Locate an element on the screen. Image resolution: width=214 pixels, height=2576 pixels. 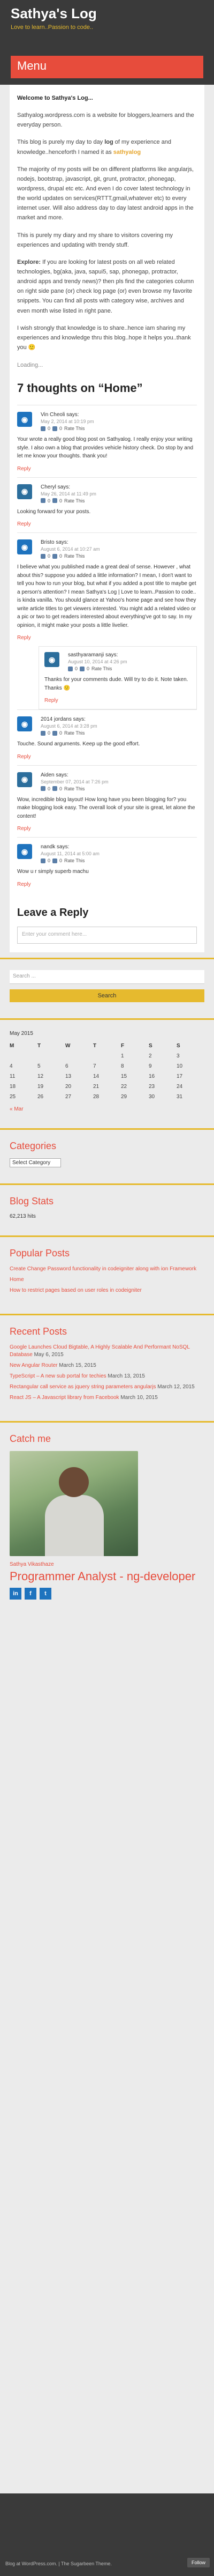
comment-date: August 6, 2014 at 3:28 pm is located at coordinates (69, 726).